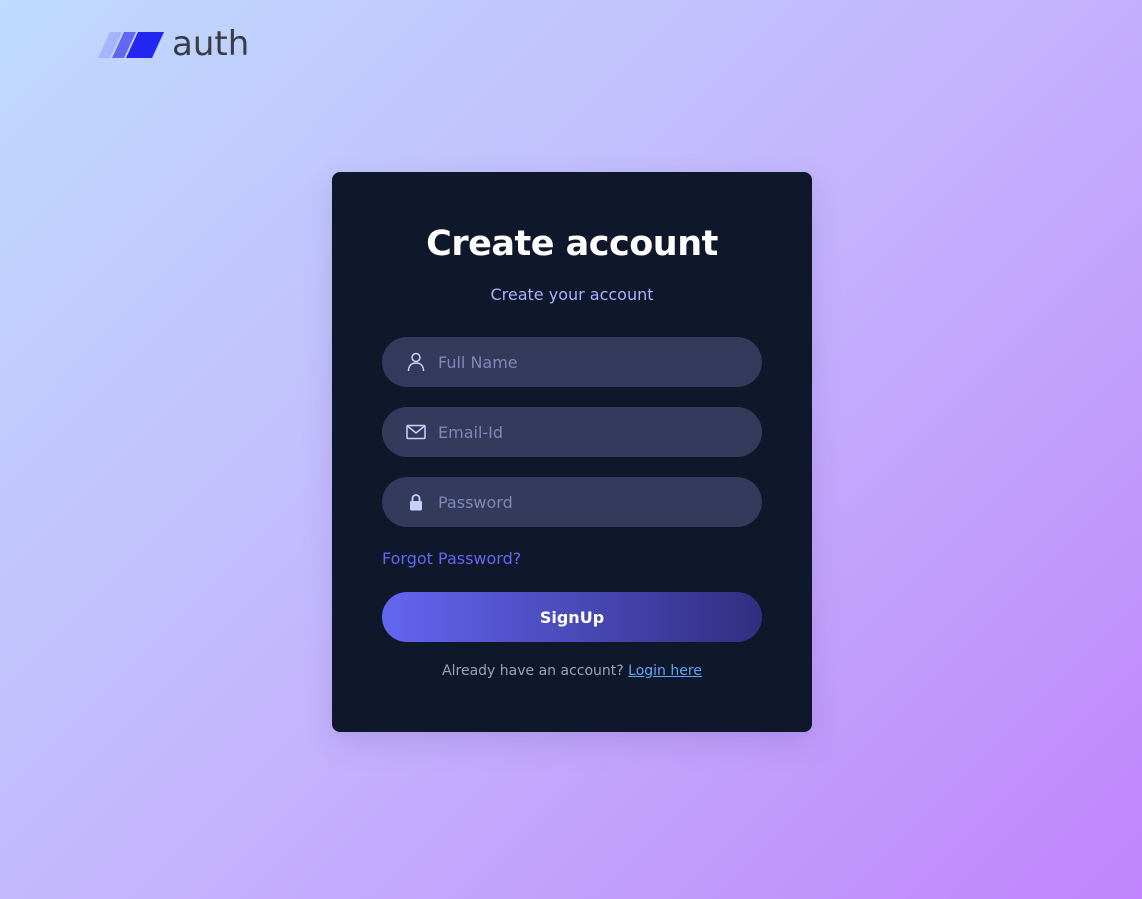 The height and width of the screenshot is (899, 1142). Describe the element at coordinates (588, 432) in the screenshot. I see `email-input` at that location.